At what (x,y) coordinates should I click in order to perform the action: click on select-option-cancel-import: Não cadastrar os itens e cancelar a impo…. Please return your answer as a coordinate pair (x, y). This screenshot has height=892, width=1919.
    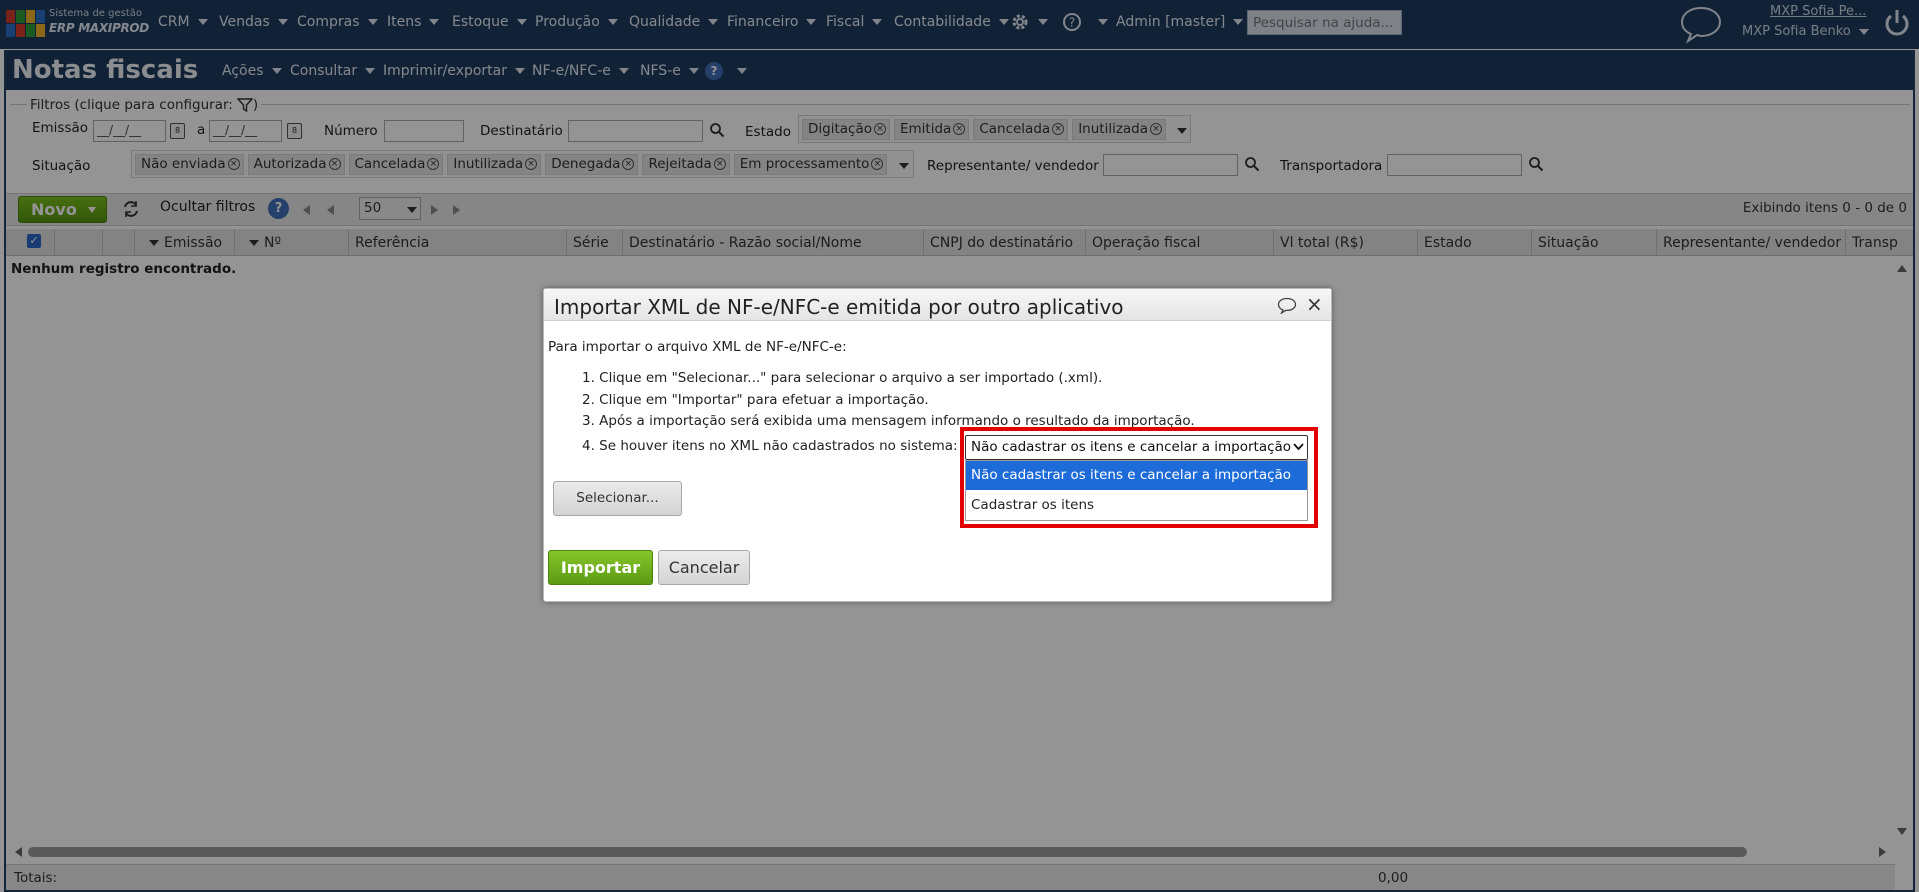
    Looking at the image, I should click on (1136, 475).